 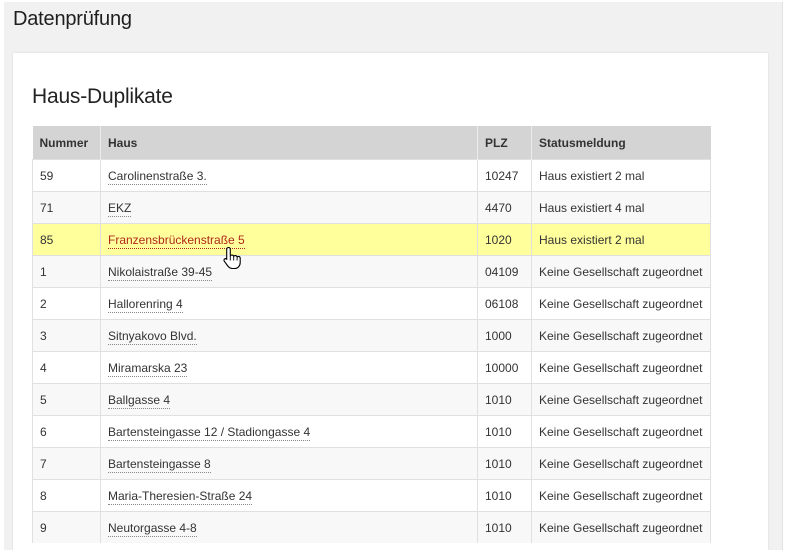 What do you see at coordinates (152, 336) in the screenshot?
I see `haus-link: Sitnyakovo Blvd.` at bounding box center [152, 336].